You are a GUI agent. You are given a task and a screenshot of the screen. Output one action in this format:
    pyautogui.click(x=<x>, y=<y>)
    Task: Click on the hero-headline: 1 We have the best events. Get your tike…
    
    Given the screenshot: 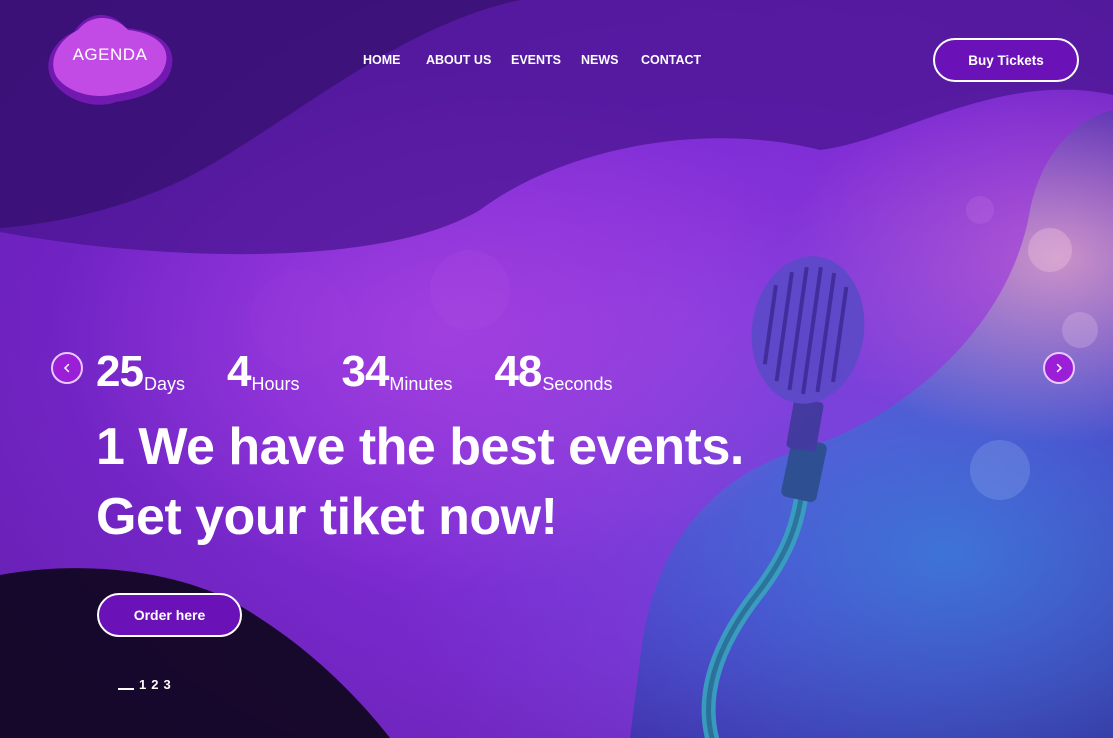 What is the action you would take?
    pyautogui.click(x=446, y=482)
    